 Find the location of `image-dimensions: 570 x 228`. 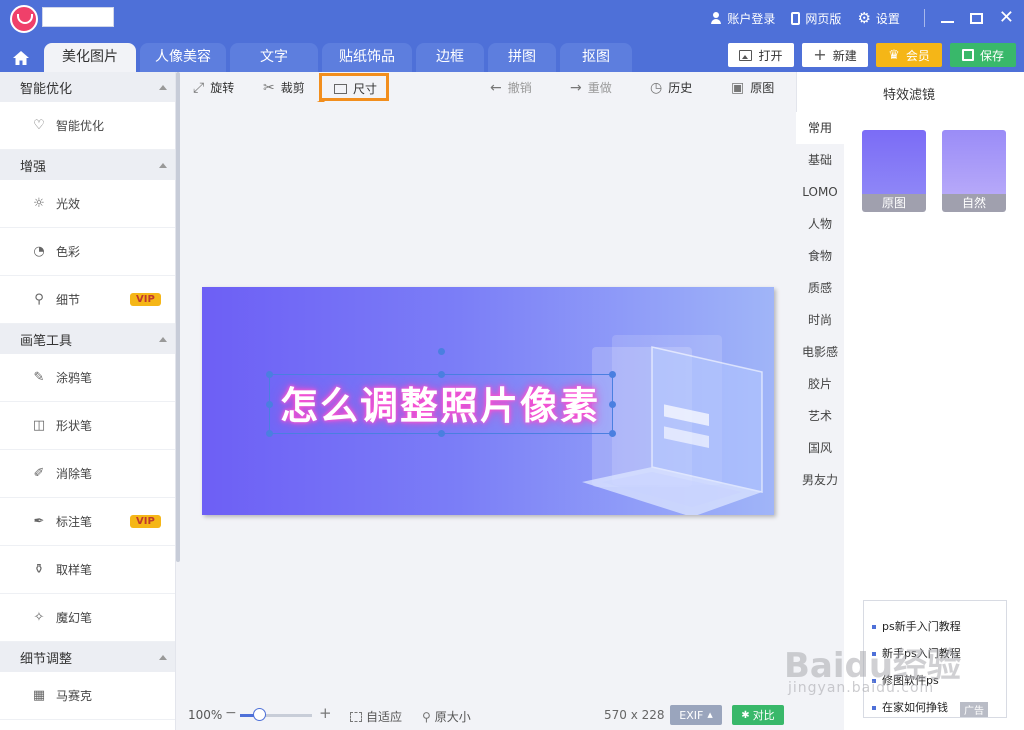

image-dimensions: 570 x 228 is located at coordinates (634, 715).